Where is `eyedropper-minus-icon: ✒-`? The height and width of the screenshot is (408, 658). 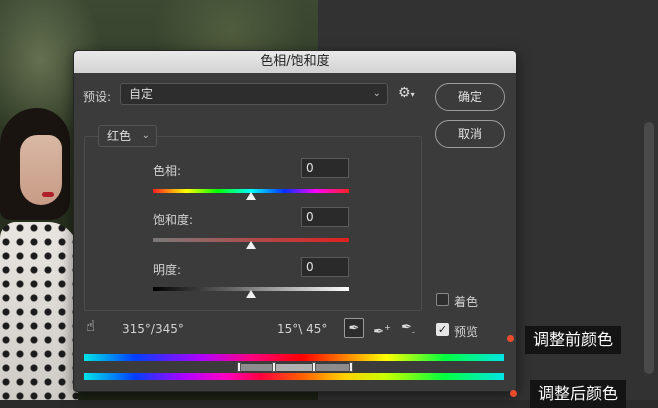 eyedropper-minus-icon: ✒- is located at coordinates (408, 328).